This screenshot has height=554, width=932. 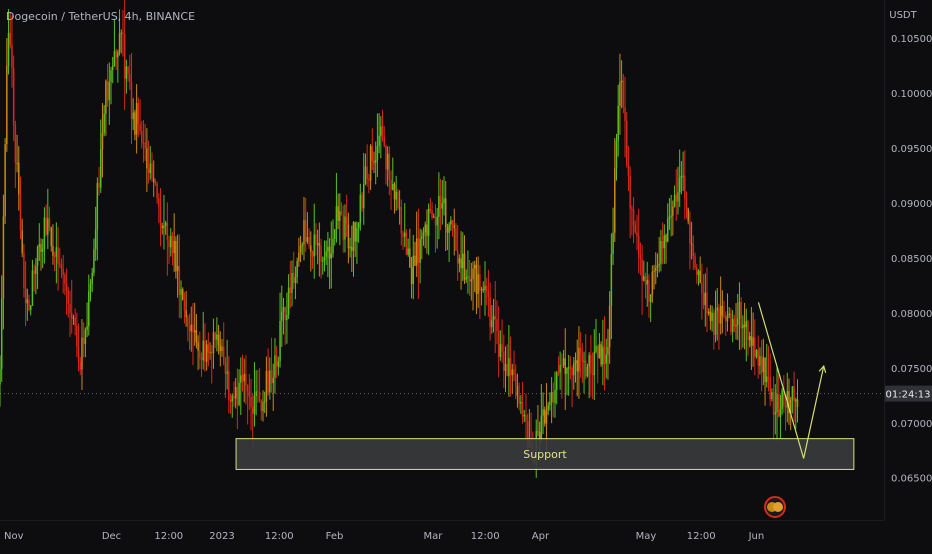 I want to click on x-tick-label: 12:00, so click(x=701, y=536).